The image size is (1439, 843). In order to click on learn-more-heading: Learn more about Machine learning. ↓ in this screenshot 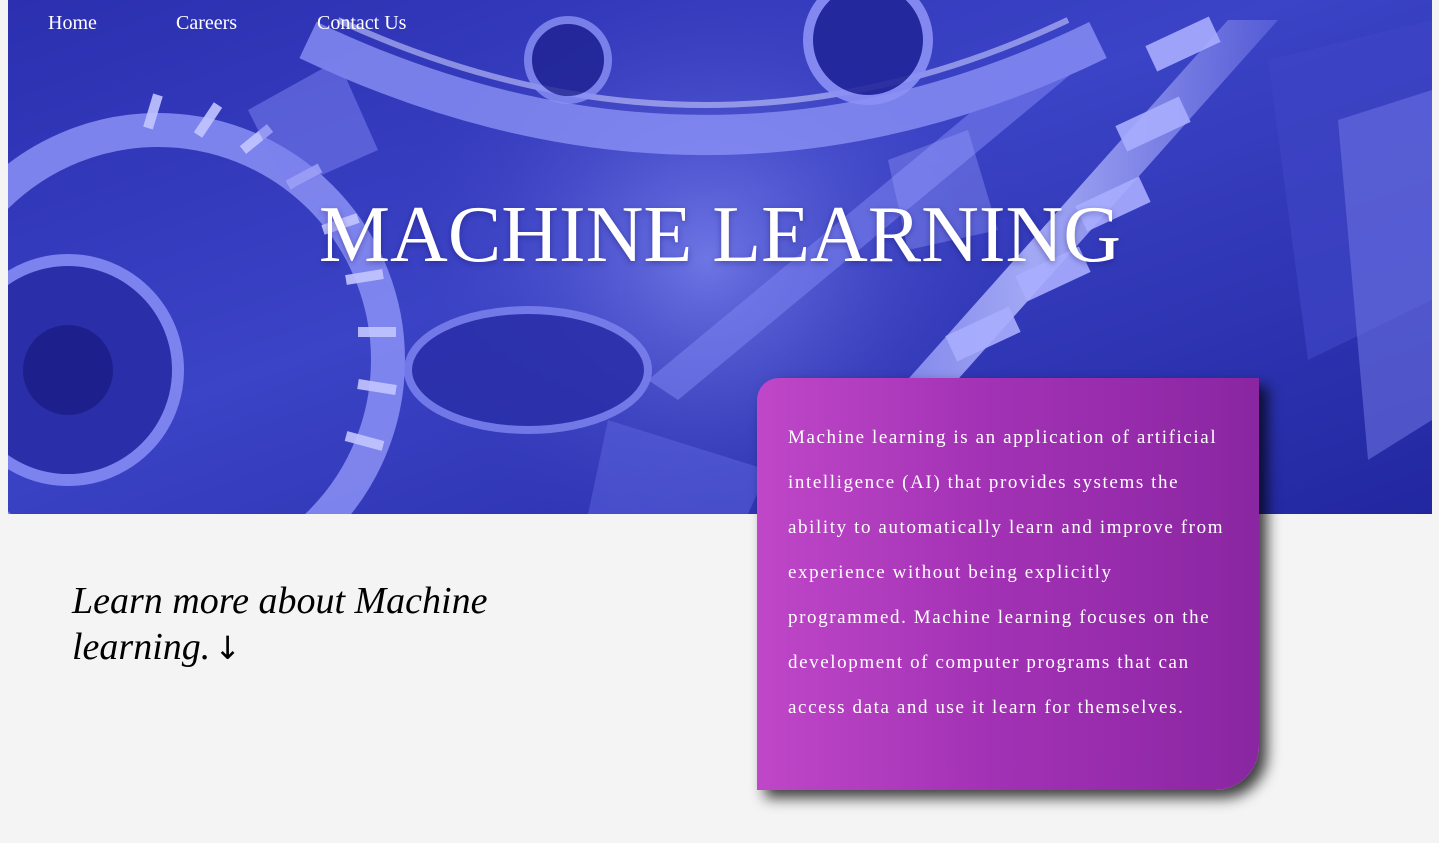, I will do `click(307, 624)`.